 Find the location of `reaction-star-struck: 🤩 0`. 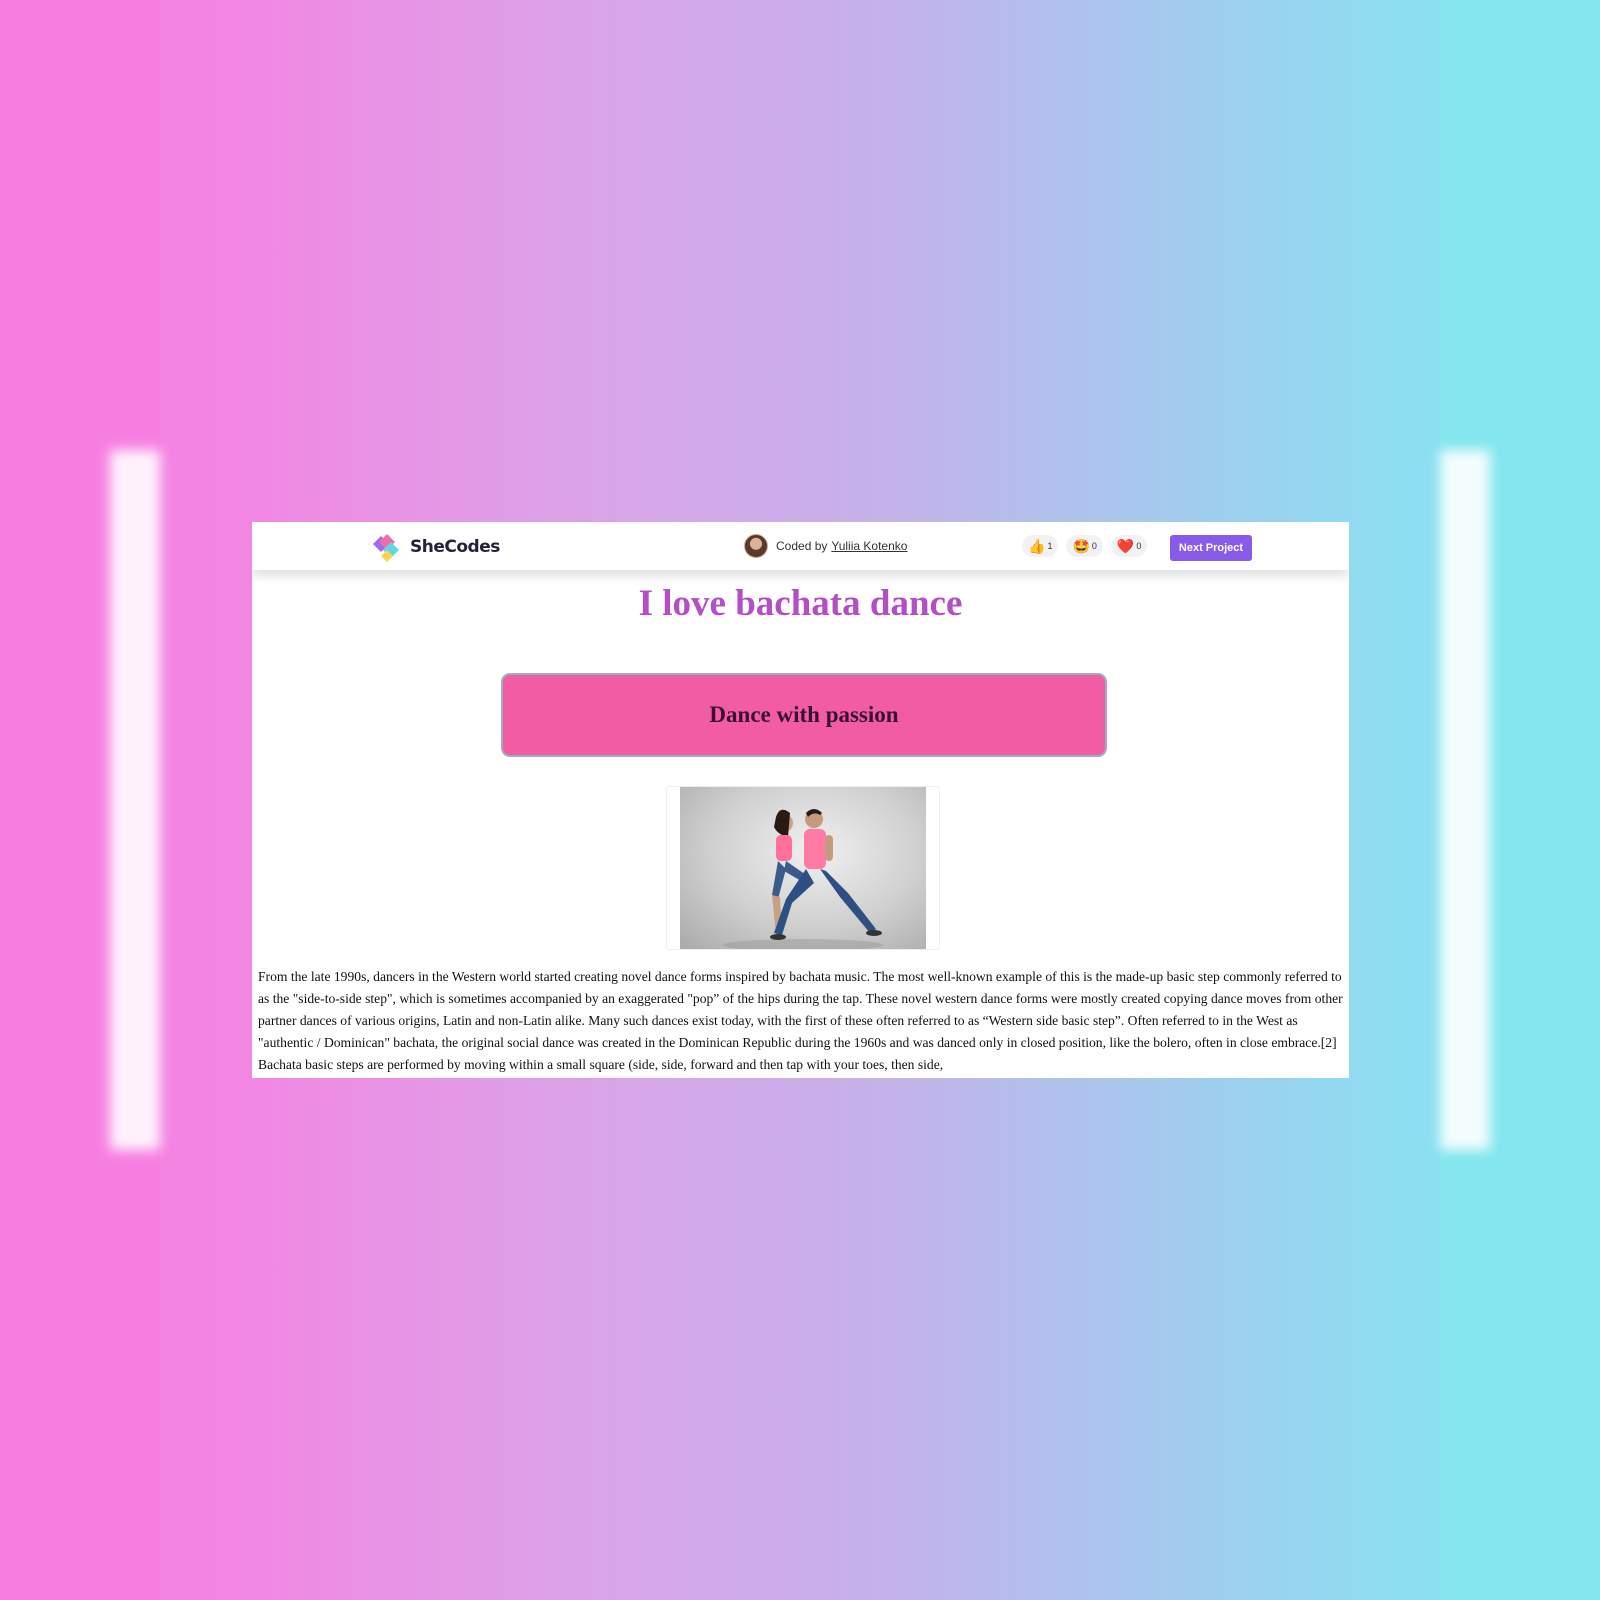

reaction-star-struck: 🤩 0 is located at coordinates (1084, 546).